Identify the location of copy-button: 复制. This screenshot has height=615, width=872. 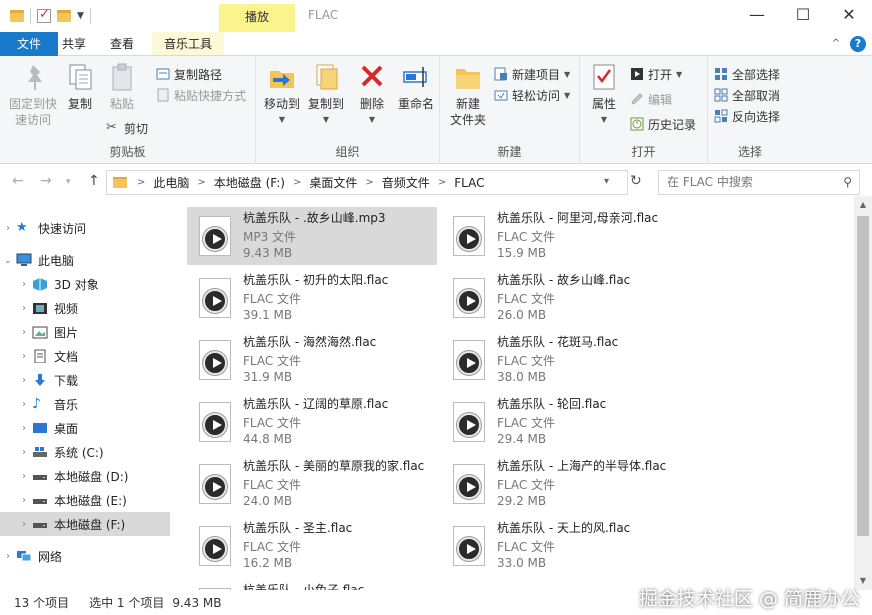
(80, 87).